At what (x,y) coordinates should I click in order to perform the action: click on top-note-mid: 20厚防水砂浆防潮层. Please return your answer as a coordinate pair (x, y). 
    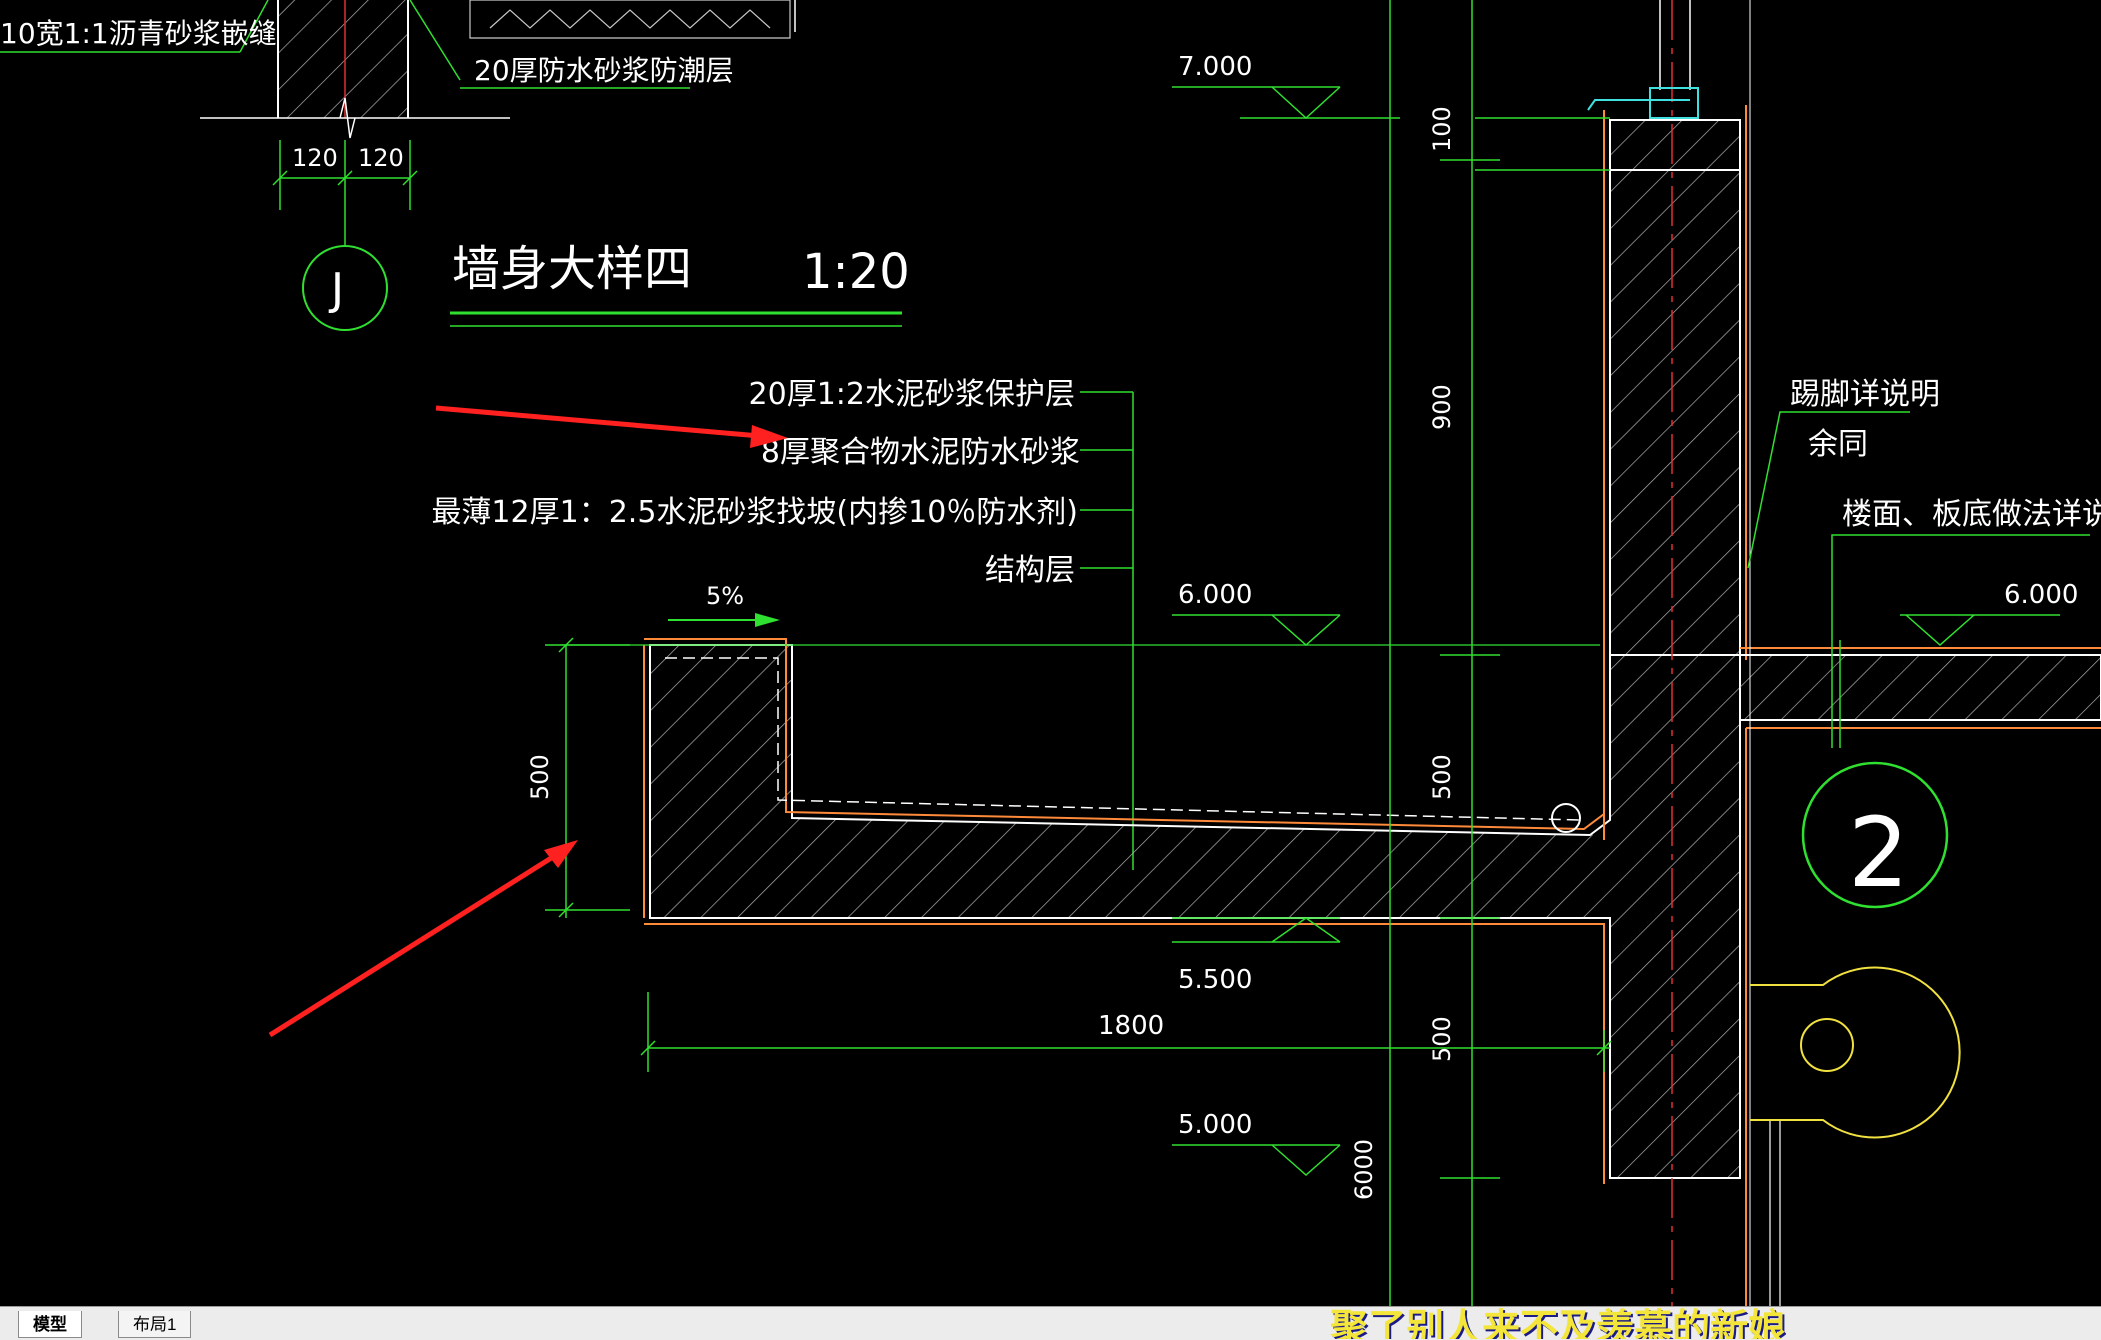
    Looking at the image, I should click on (604, 70).